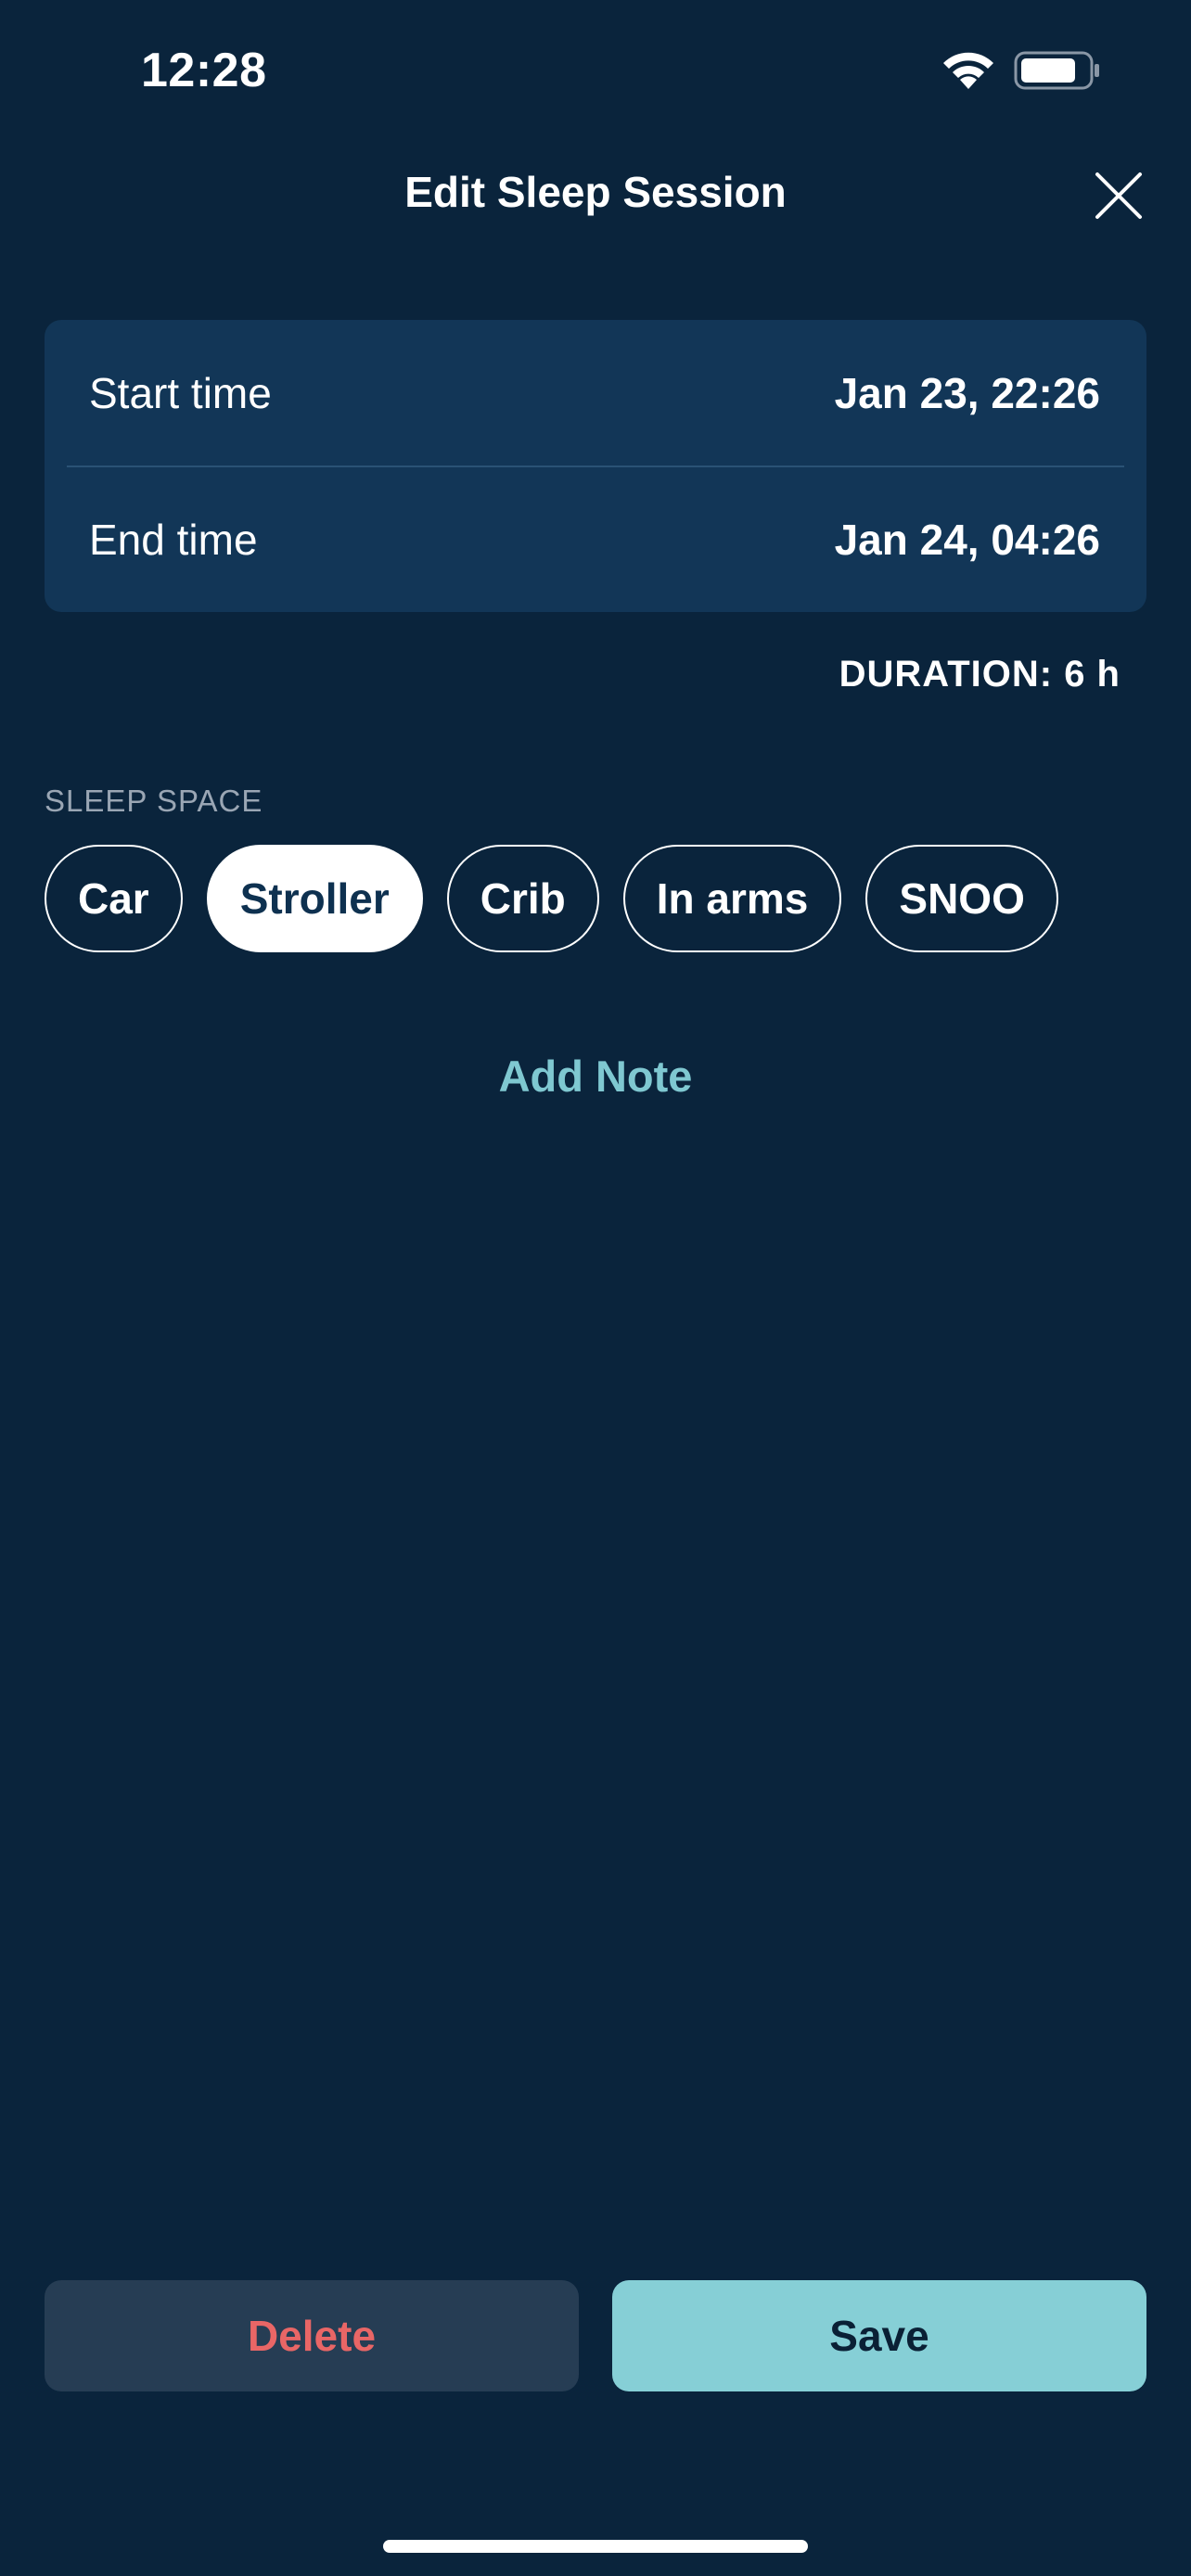  What do you see at coordinates (968, 71) in the screenshot?
I see `wifi-icon` at bounding box center [968, 71].